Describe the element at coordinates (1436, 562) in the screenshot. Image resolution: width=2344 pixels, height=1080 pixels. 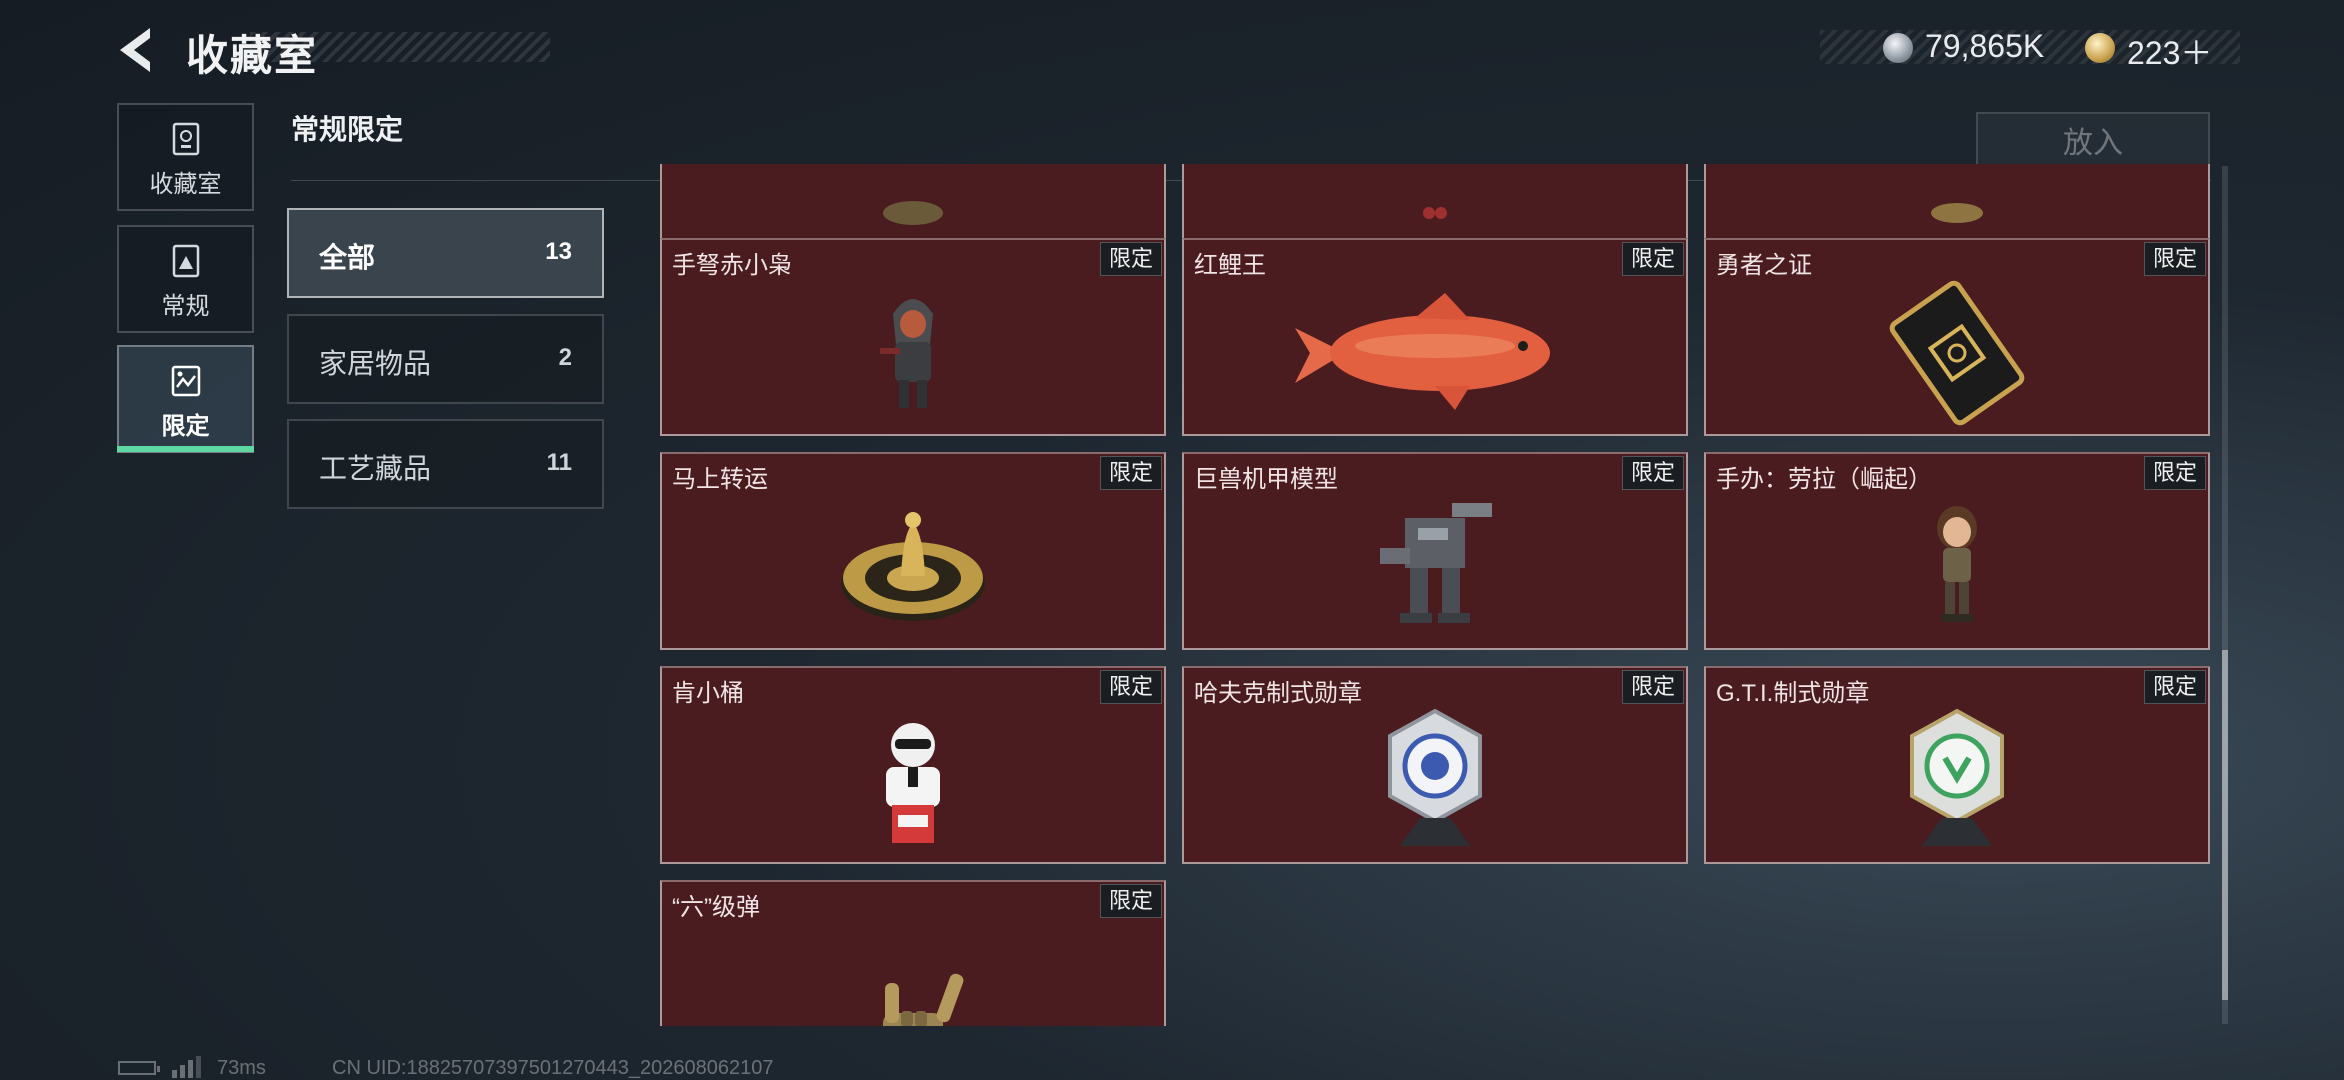
I see `mech-model-icon` at that location.